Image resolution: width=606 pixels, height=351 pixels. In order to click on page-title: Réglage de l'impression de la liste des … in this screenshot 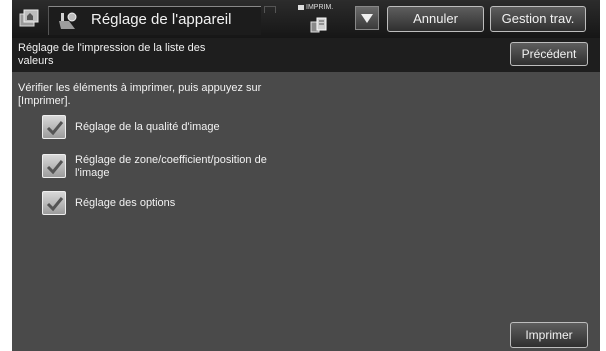, I will do `click(112, 54)`.